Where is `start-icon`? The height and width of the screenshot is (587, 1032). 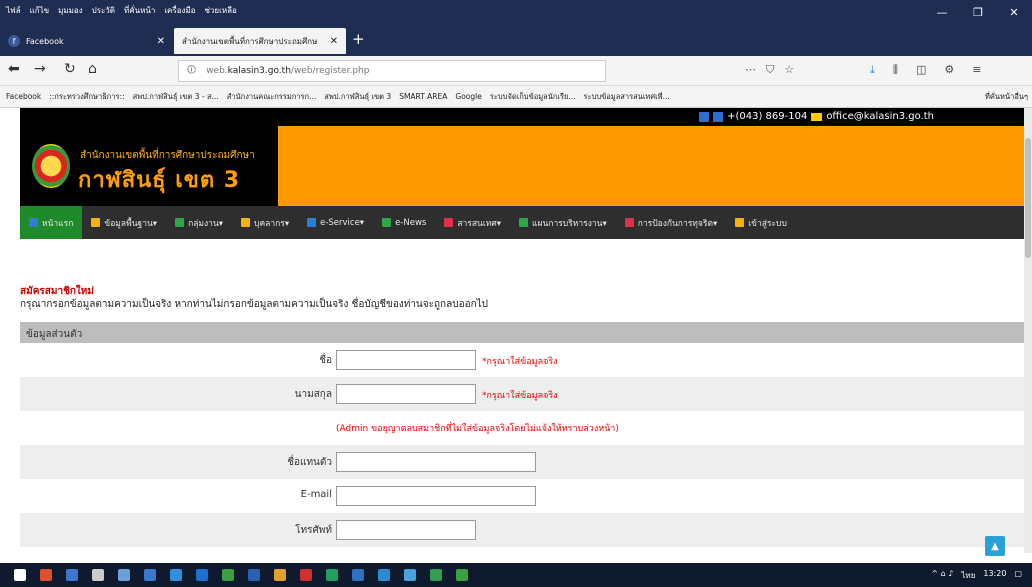 start-icon is located at coordinates (20, 575).